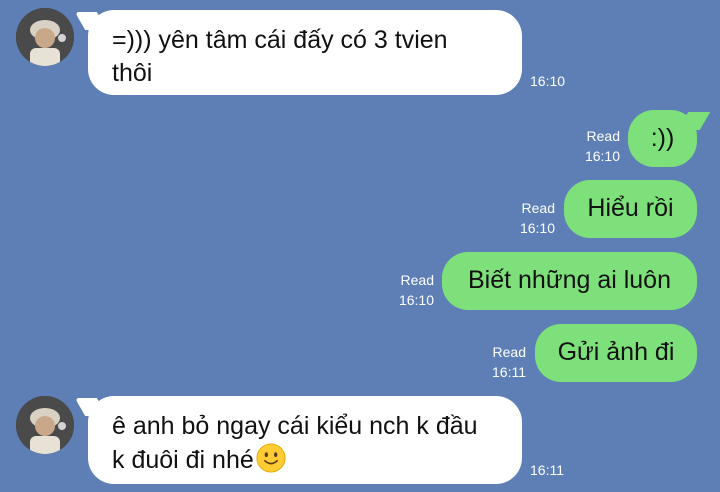  I want to click on outgoing-message-bubble: Hiểu rồi, so click(630, 209).